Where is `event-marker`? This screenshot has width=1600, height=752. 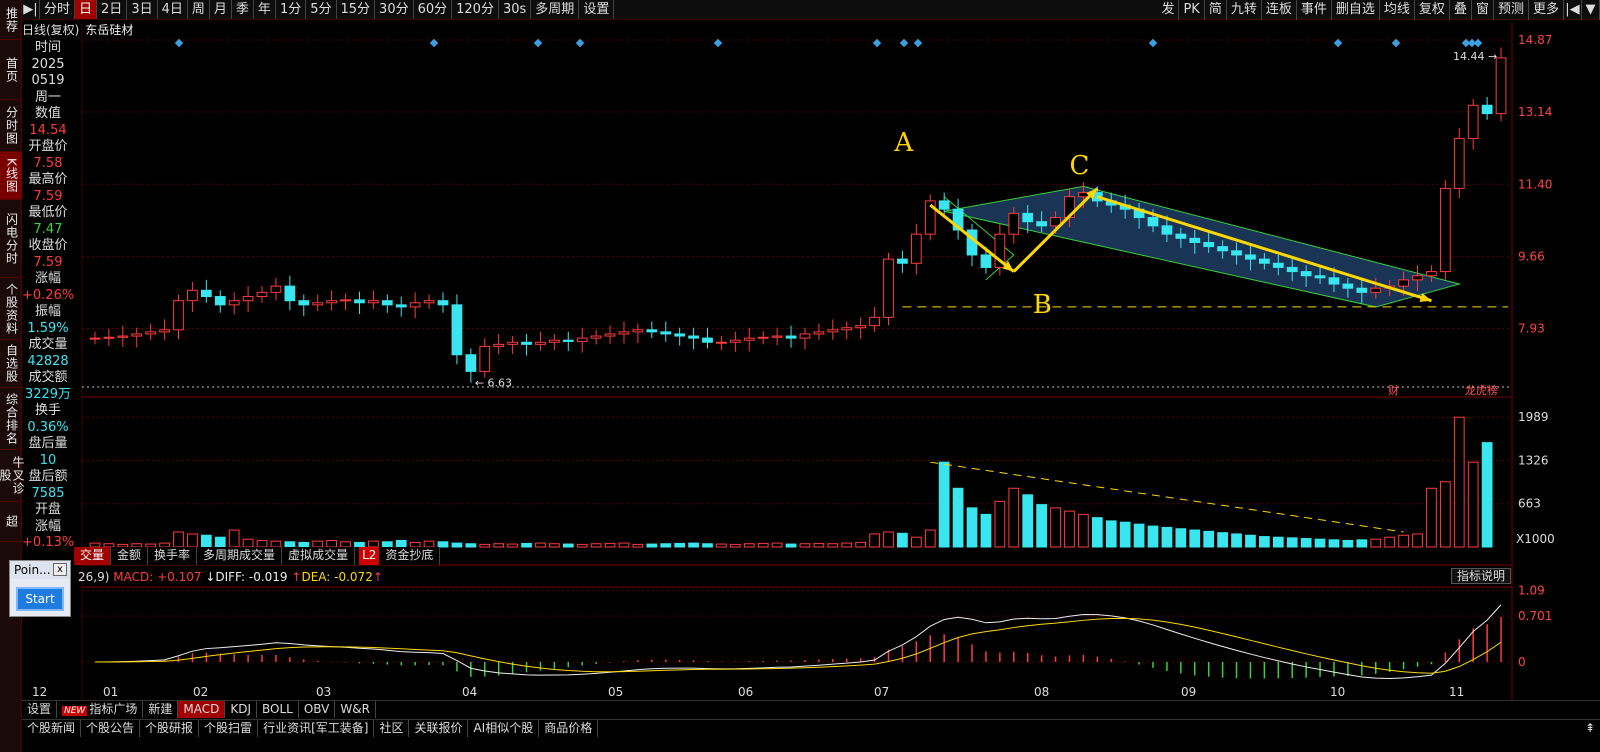 event-marker is located at coordinates (1478, 43).